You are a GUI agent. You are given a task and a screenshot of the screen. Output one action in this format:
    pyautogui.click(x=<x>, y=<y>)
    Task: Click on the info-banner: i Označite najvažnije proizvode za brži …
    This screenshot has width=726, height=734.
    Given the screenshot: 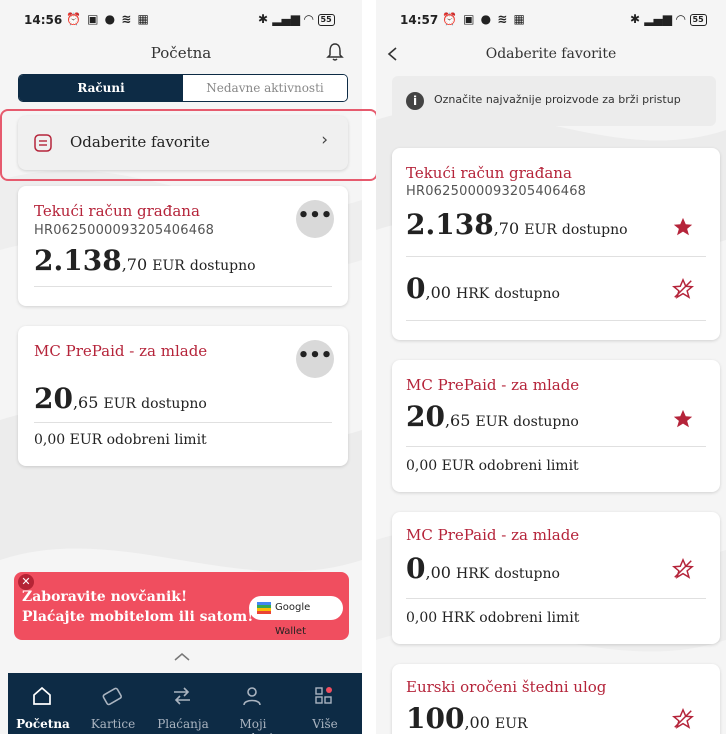 What is the action you would take?
    pyautogui.click(x=554, y=101)
    